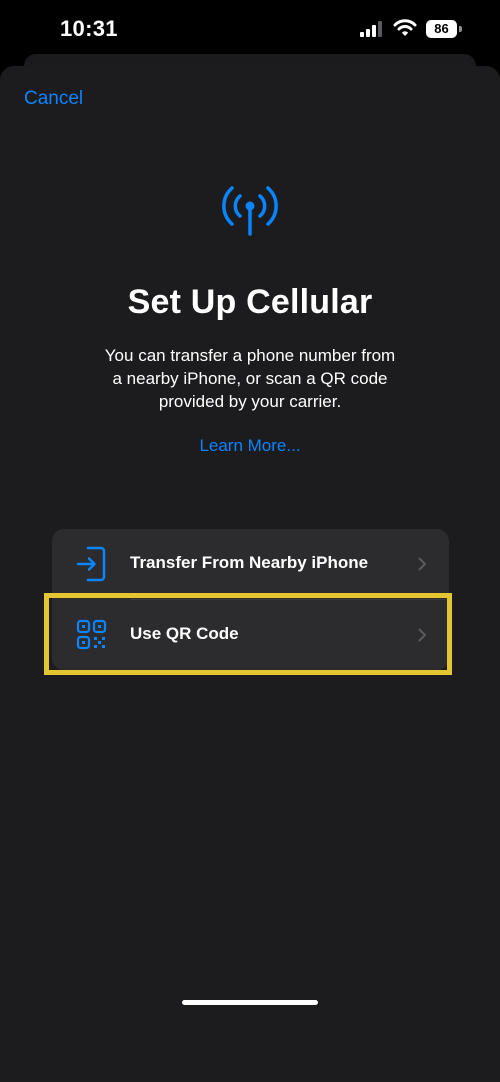  What do you see at coordinates (460, 29) in the screenshot?
I see `battery-cap` at bounding box center [460, 29].